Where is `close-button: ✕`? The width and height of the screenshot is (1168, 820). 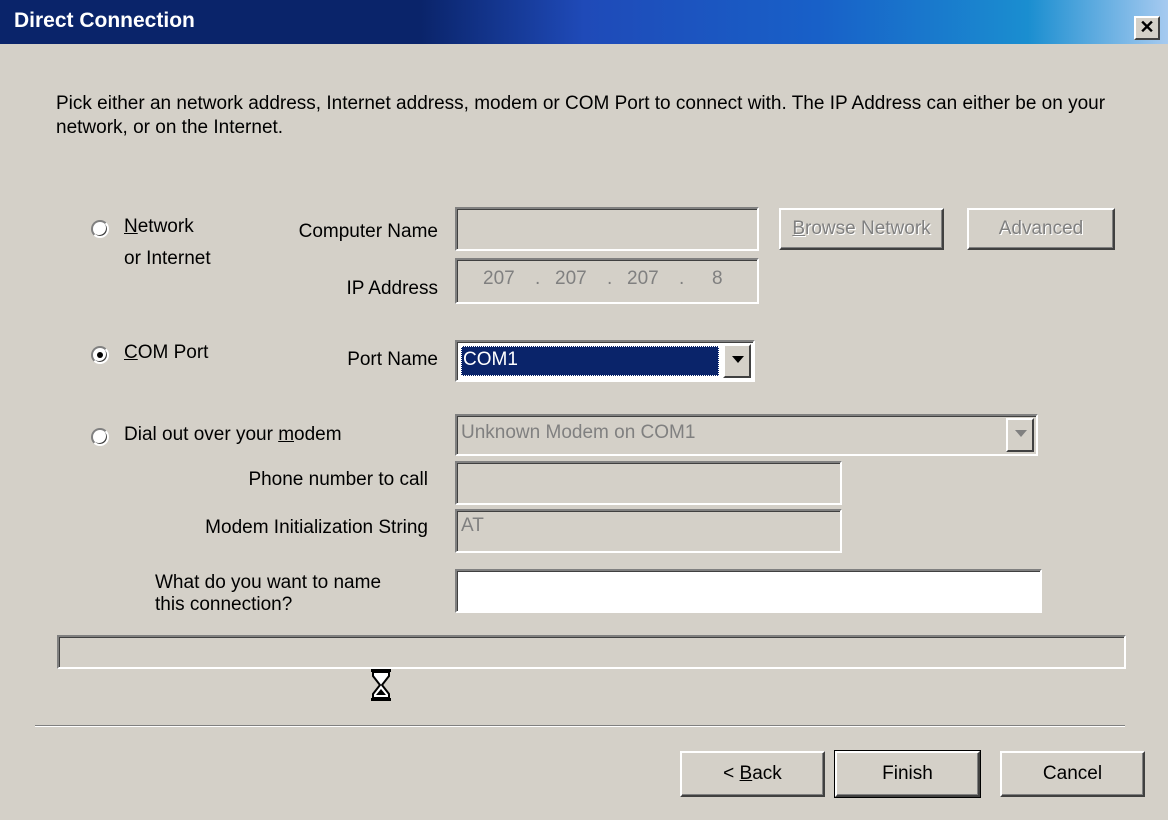 close-button: ✕ is located at coordinates (1147, 28).